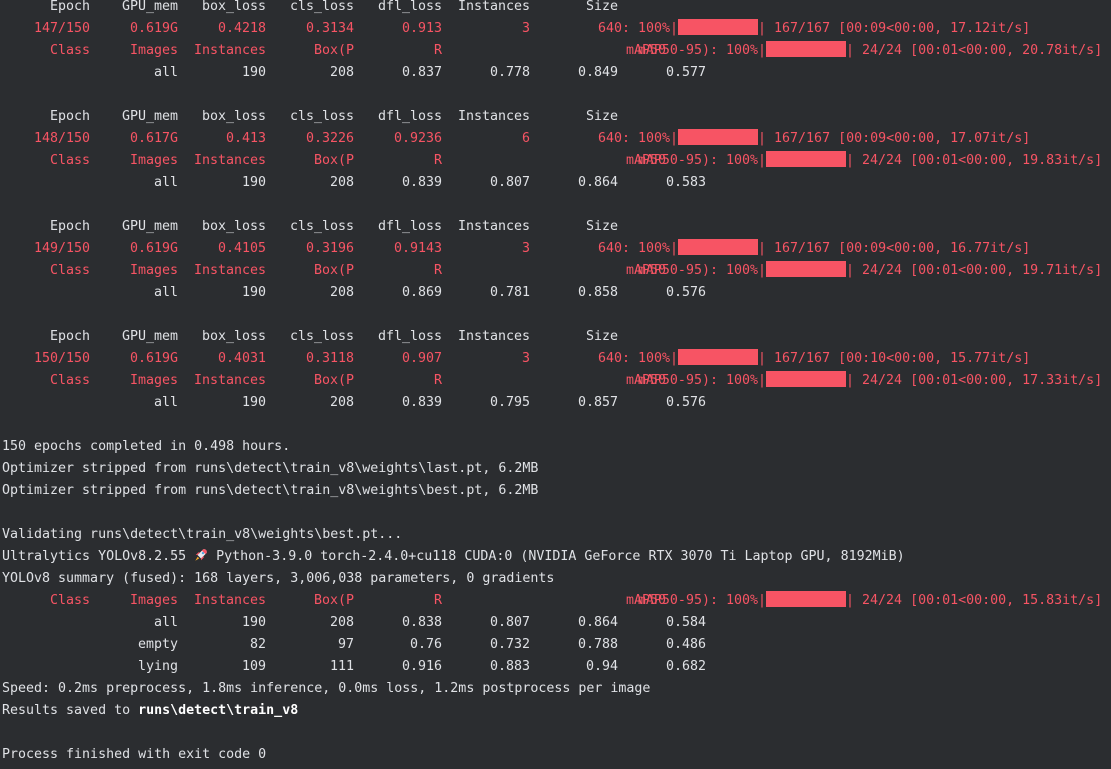 The image size is (1111, 769). Describe the element at coordinates (134, 754) in the screenshot. I see `process-exit-line: Process finished with exit code 0` at that location.